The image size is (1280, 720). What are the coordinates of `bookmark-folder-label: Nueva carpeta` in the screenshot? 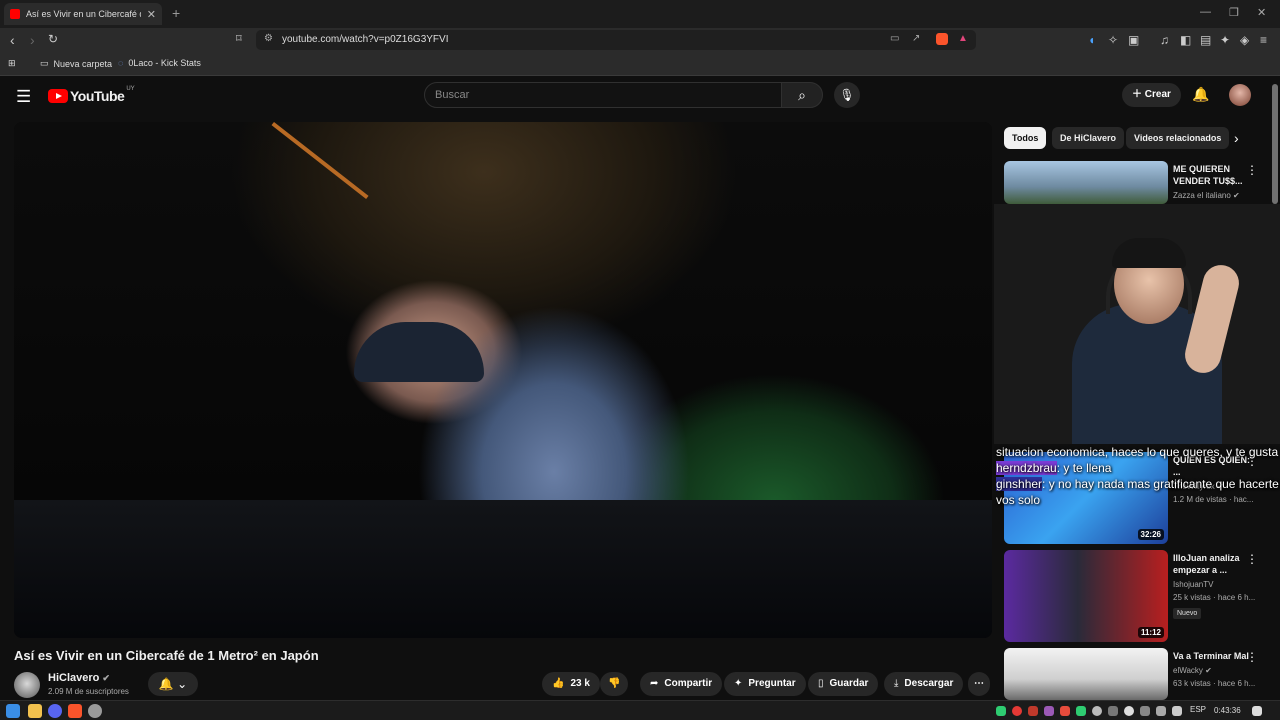 It's located at (83, 63).